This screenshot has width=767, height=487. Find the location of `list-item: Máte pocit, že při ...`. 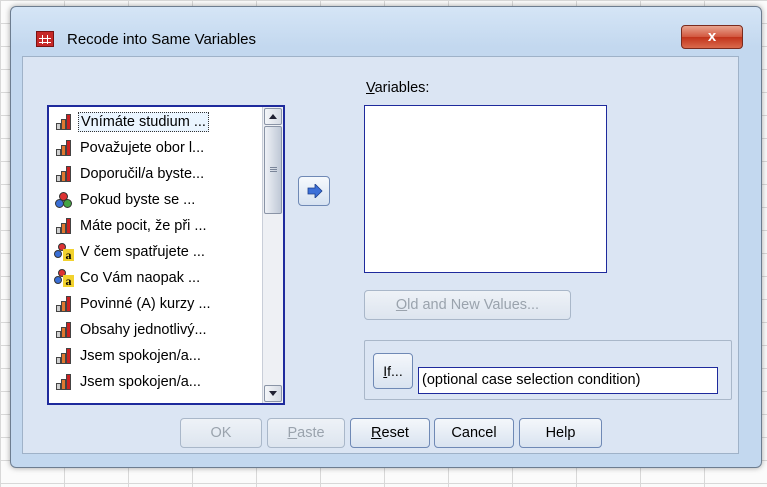

list-item: Máte pocit, že při ... is located at coordinates (155, 226).